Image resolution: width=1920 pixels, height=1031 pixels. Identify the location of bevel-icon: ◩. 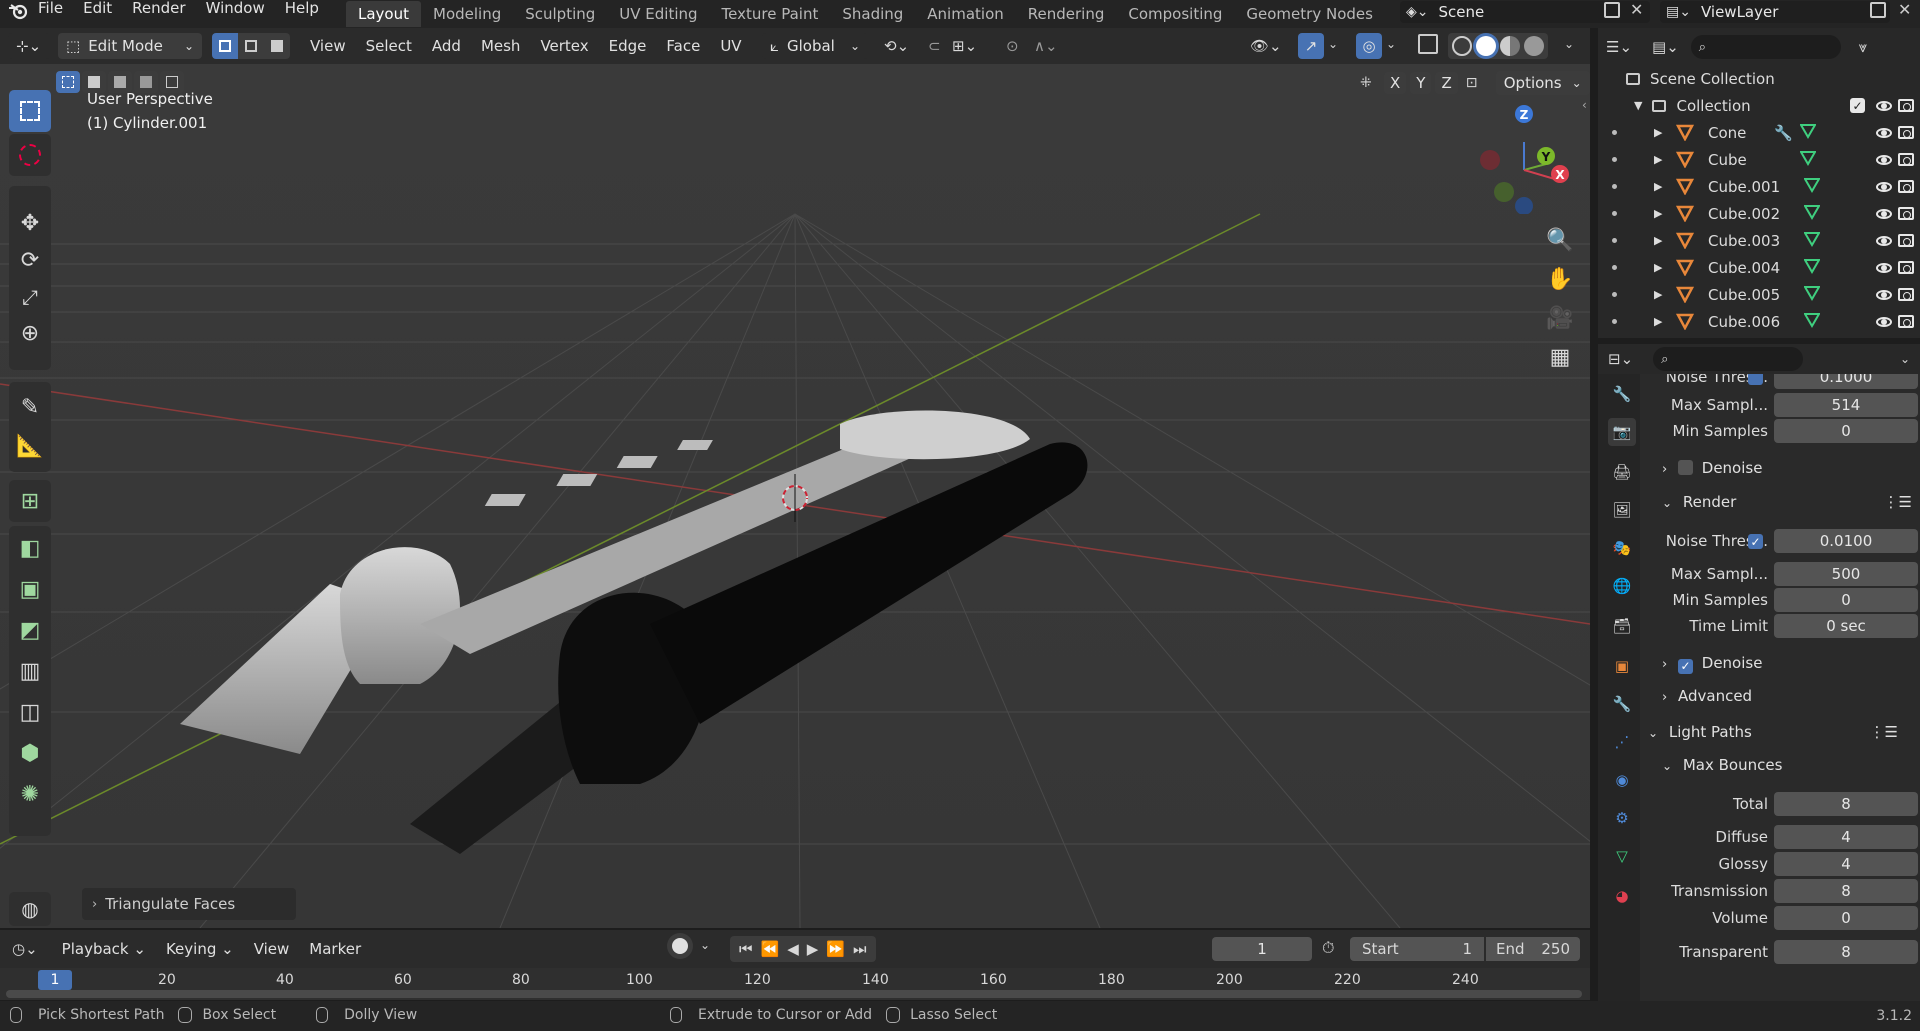
(30, 630).